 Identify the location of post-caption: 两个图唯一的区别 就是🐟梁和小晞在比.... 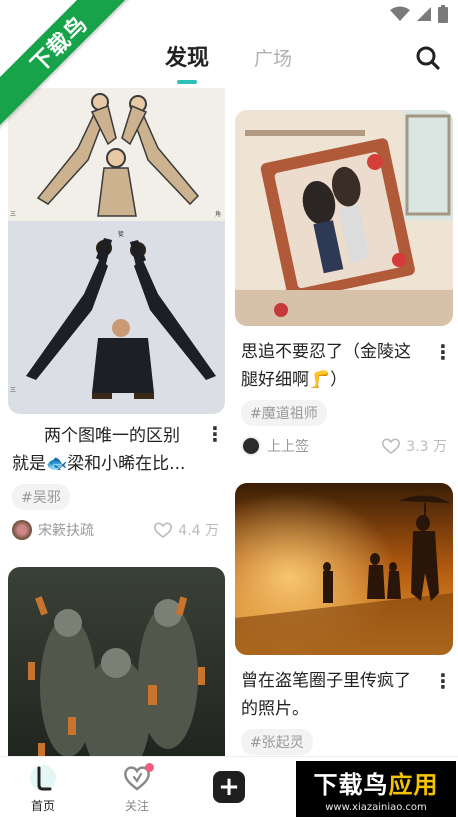
(105, 450).